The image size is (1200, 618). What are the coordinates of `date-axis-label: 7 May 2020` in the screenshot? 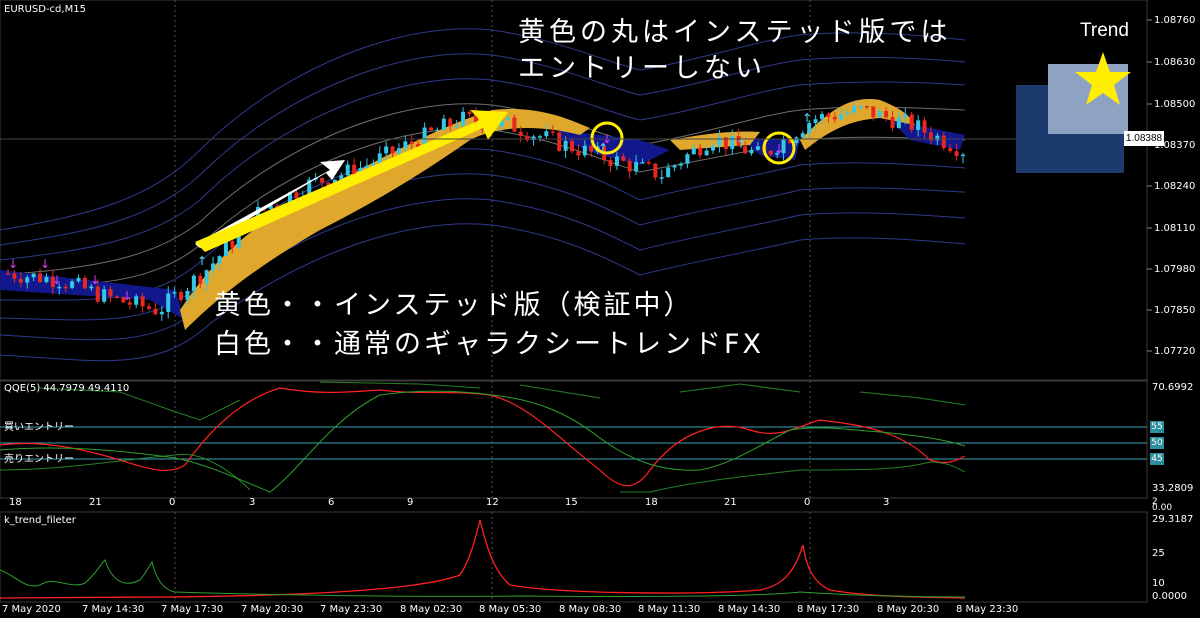 It's located at (31, 609).